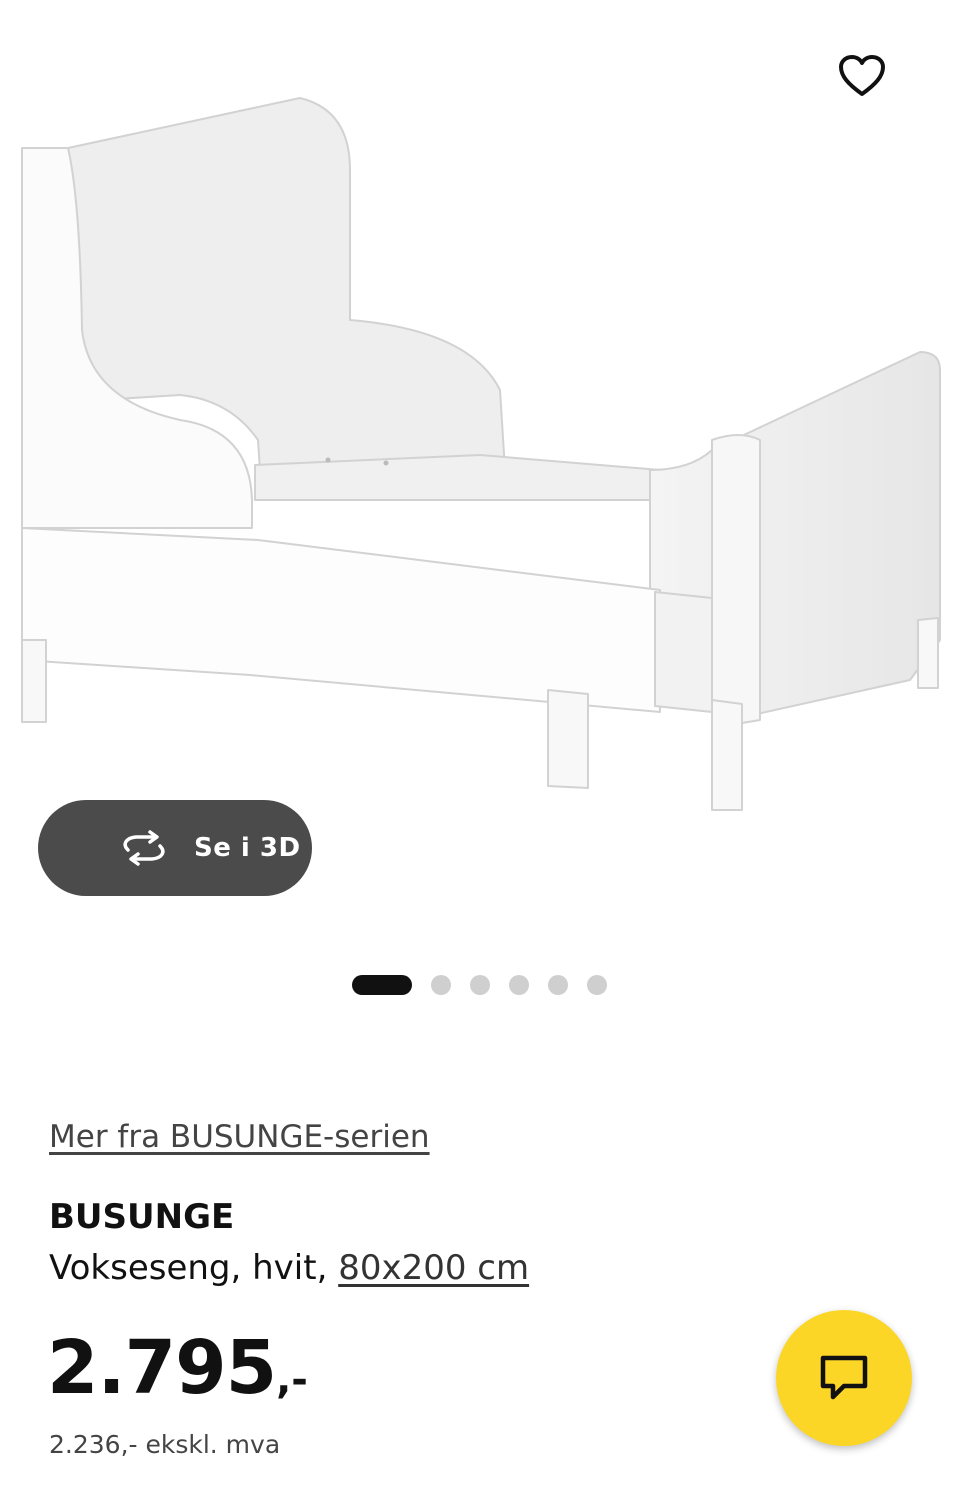 The image size is (960, 1508). What do you see at coordinates (144, 848) in the screenshot?
I see `rotate-3d-icon` at bounding box center [144, 848].